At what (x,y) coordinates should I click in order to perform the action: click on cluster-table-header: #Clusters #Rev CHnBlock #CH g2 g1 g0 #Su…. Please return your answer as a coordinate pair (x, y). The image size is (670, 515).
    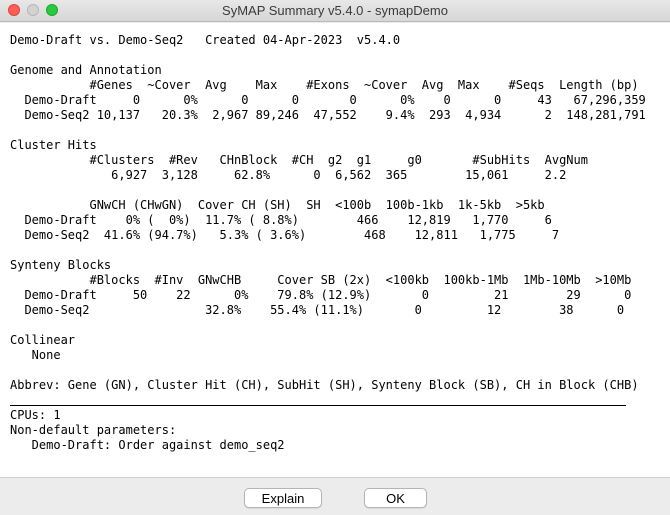
    Looking at the image, I should click on (299, 160).